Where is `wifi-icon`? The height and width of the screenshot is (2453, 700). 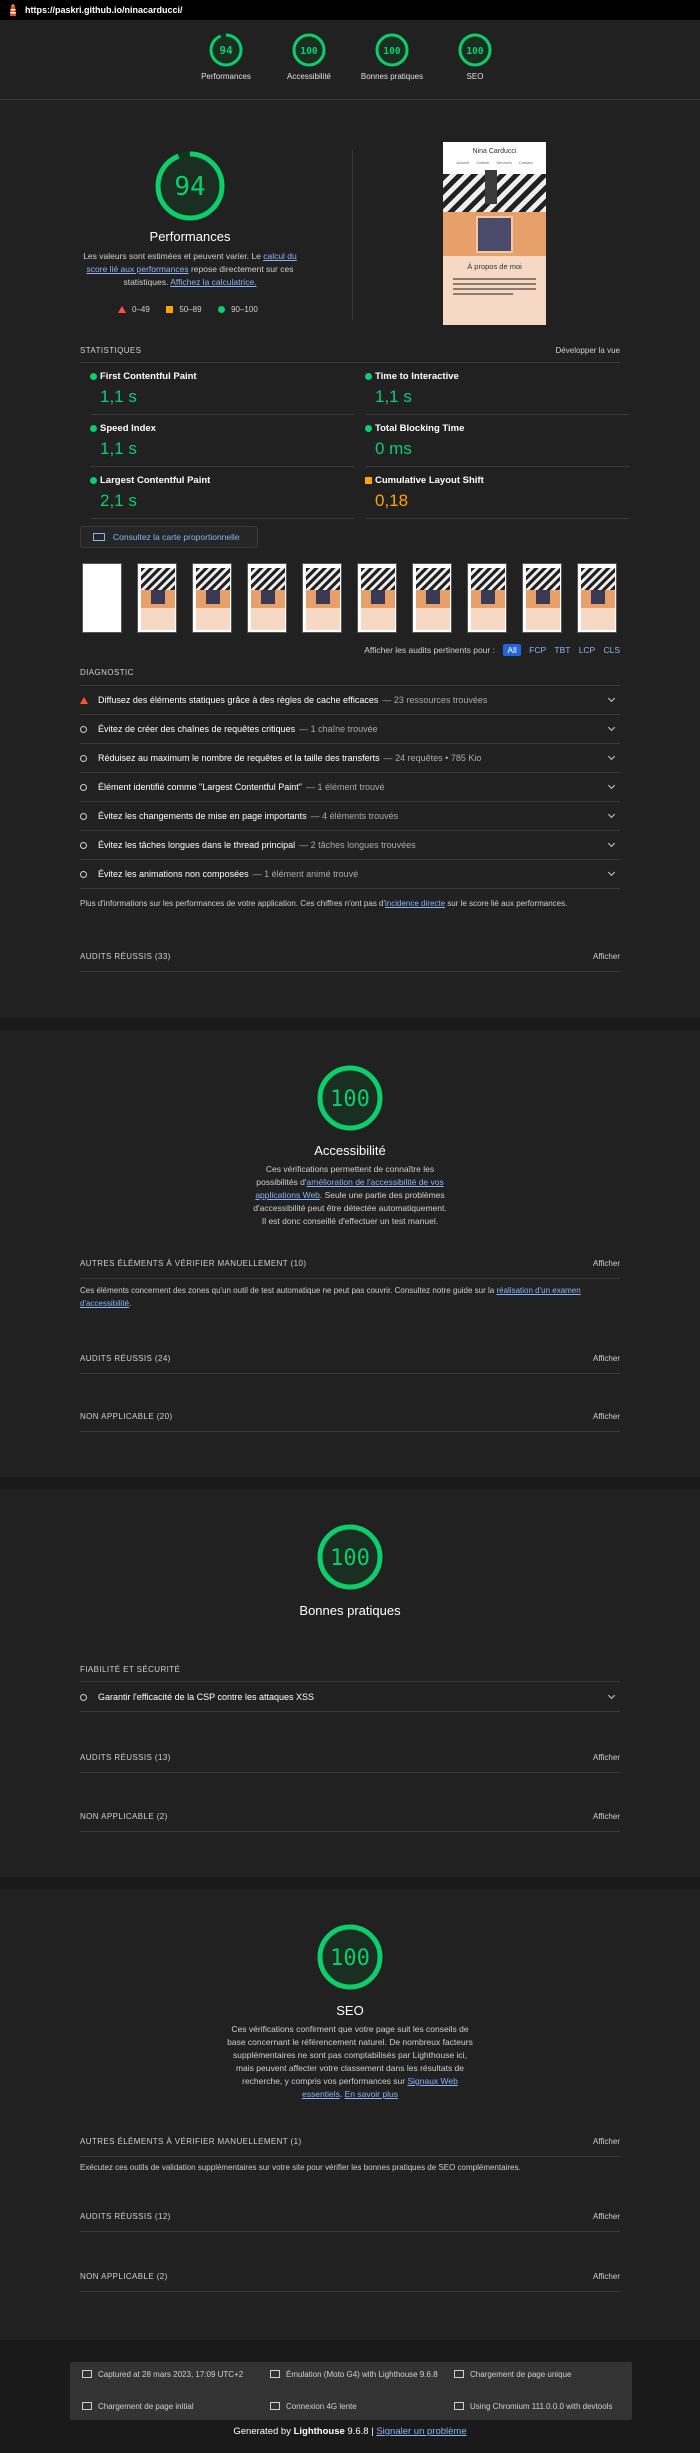
wifi-icon is located at coordinates (275, 2406).